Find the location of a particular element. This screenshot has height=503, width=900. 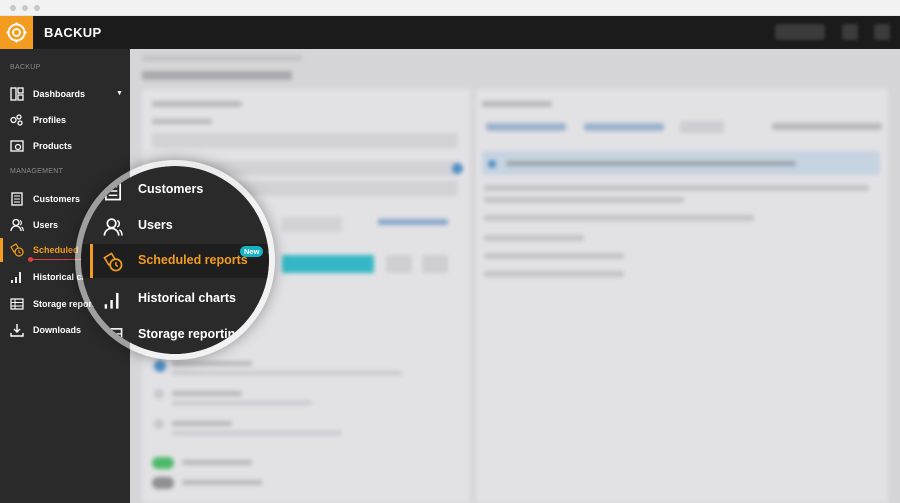

sidebar-item-label: Dashboards is located at coordinates (59, 94).